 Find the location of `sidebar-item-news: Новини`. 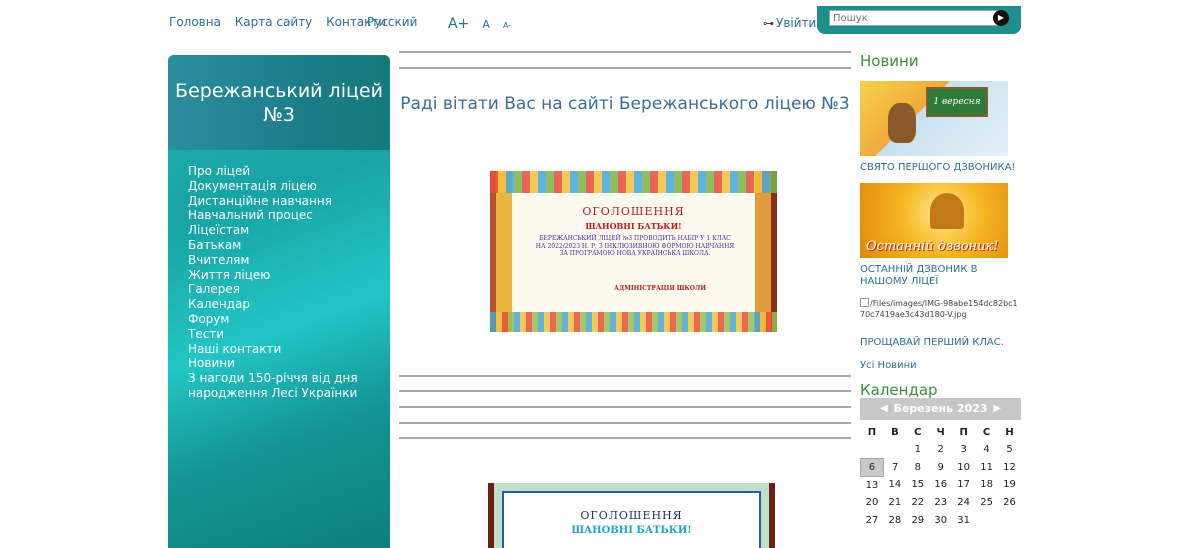

sidebar-item-news: Новини is located at coordinates (283, 363).